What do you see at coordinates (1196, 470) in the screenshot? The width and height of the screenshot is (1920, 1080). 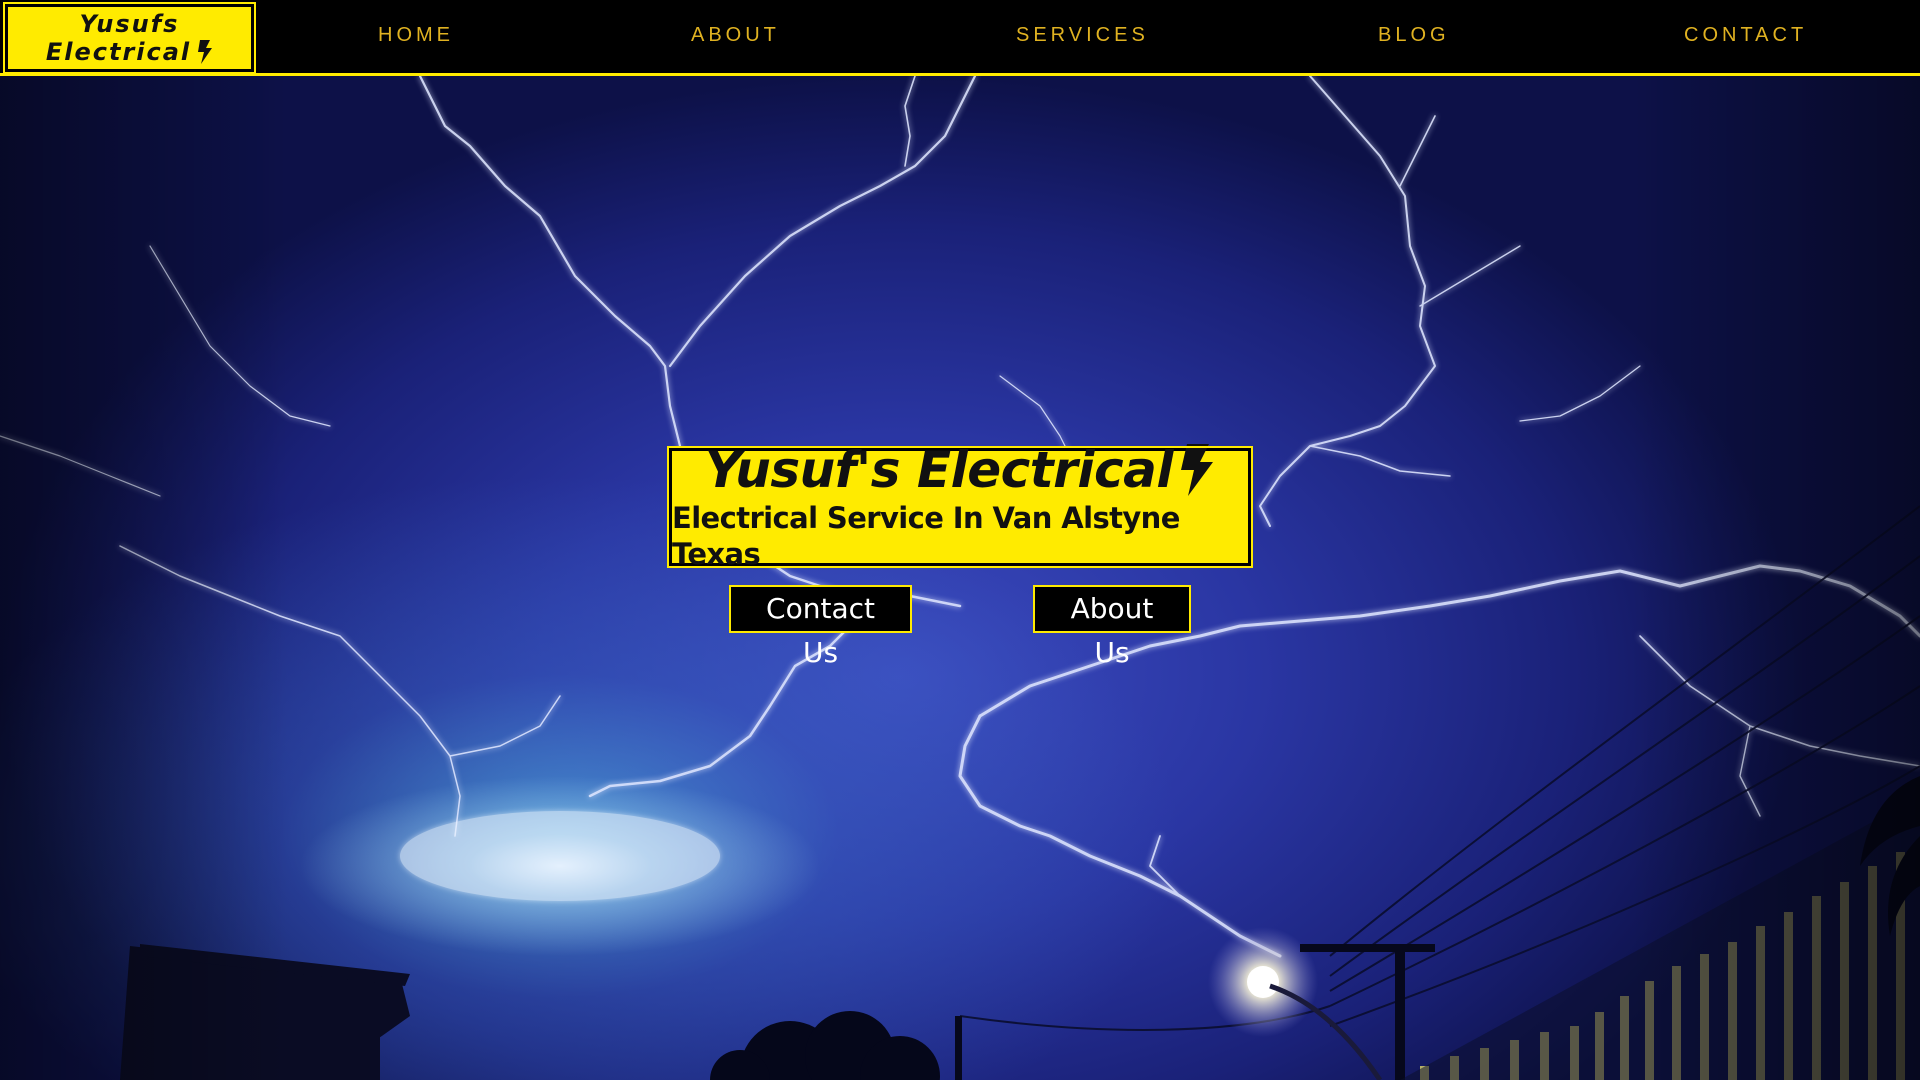 I see `lightning-bolt-icon` at bounding box center [1196, 470].